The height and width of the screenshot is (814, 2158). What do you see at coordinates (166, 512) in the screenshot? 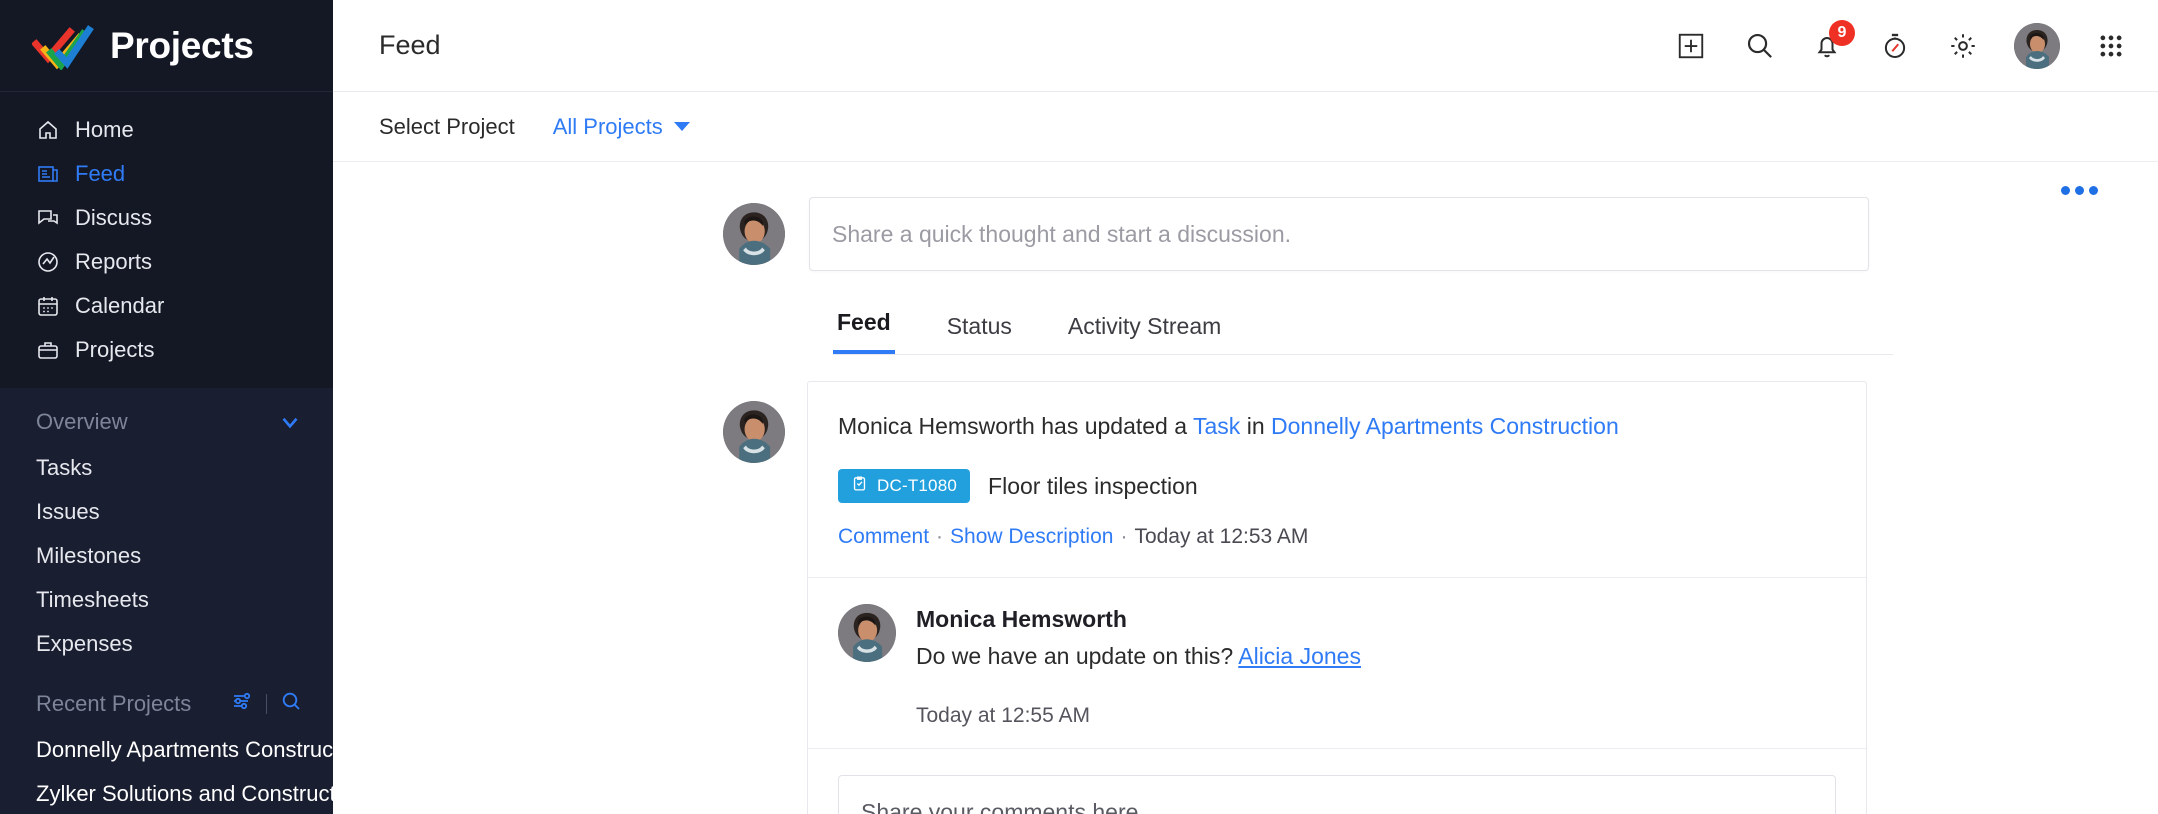
I see `sidebar-item-issues: Issues` at bounding box center [166, 512].